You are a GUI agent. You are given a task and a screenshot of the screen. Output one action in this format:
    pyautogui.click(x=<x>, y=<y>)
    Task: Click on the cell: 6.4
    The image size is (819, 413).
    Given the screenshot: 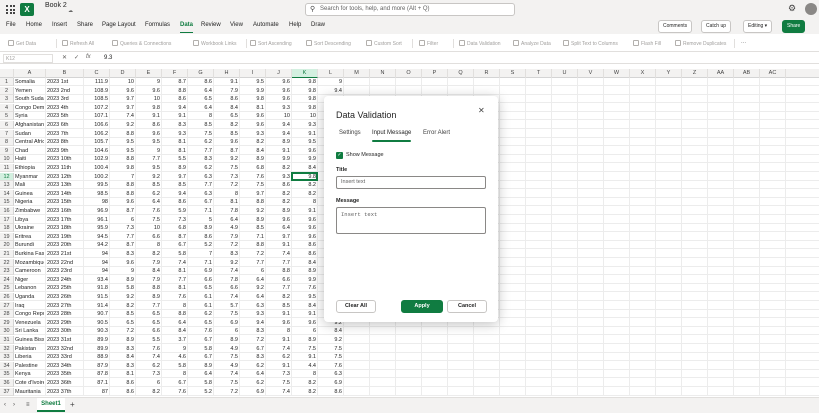 What is the action you would take?
    pyautogui.click(x=252, y=297)
    